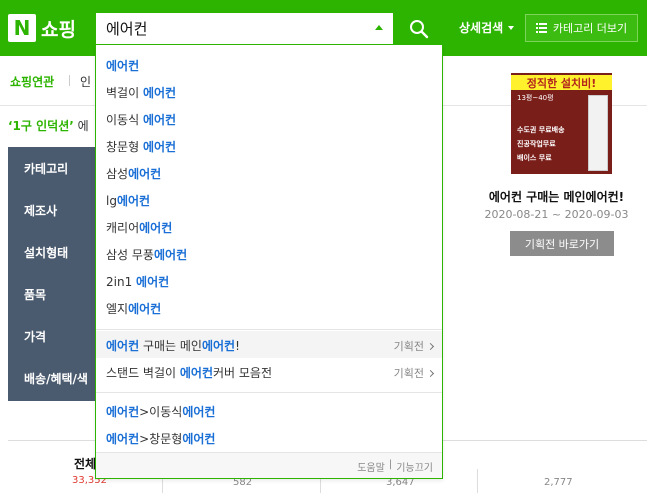 Image resolution: width=647 pixels, height=493 pixels. I want to click on search-icon, so click(419, 28).